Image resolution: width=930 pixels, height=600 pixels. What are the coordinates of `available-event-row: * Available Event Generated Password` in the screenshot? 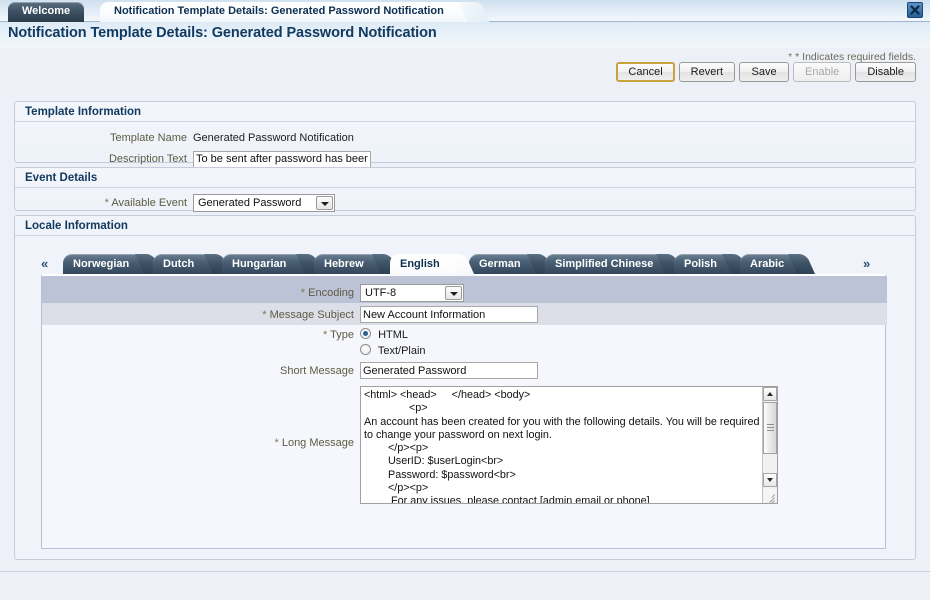 It's located at (465, 203).